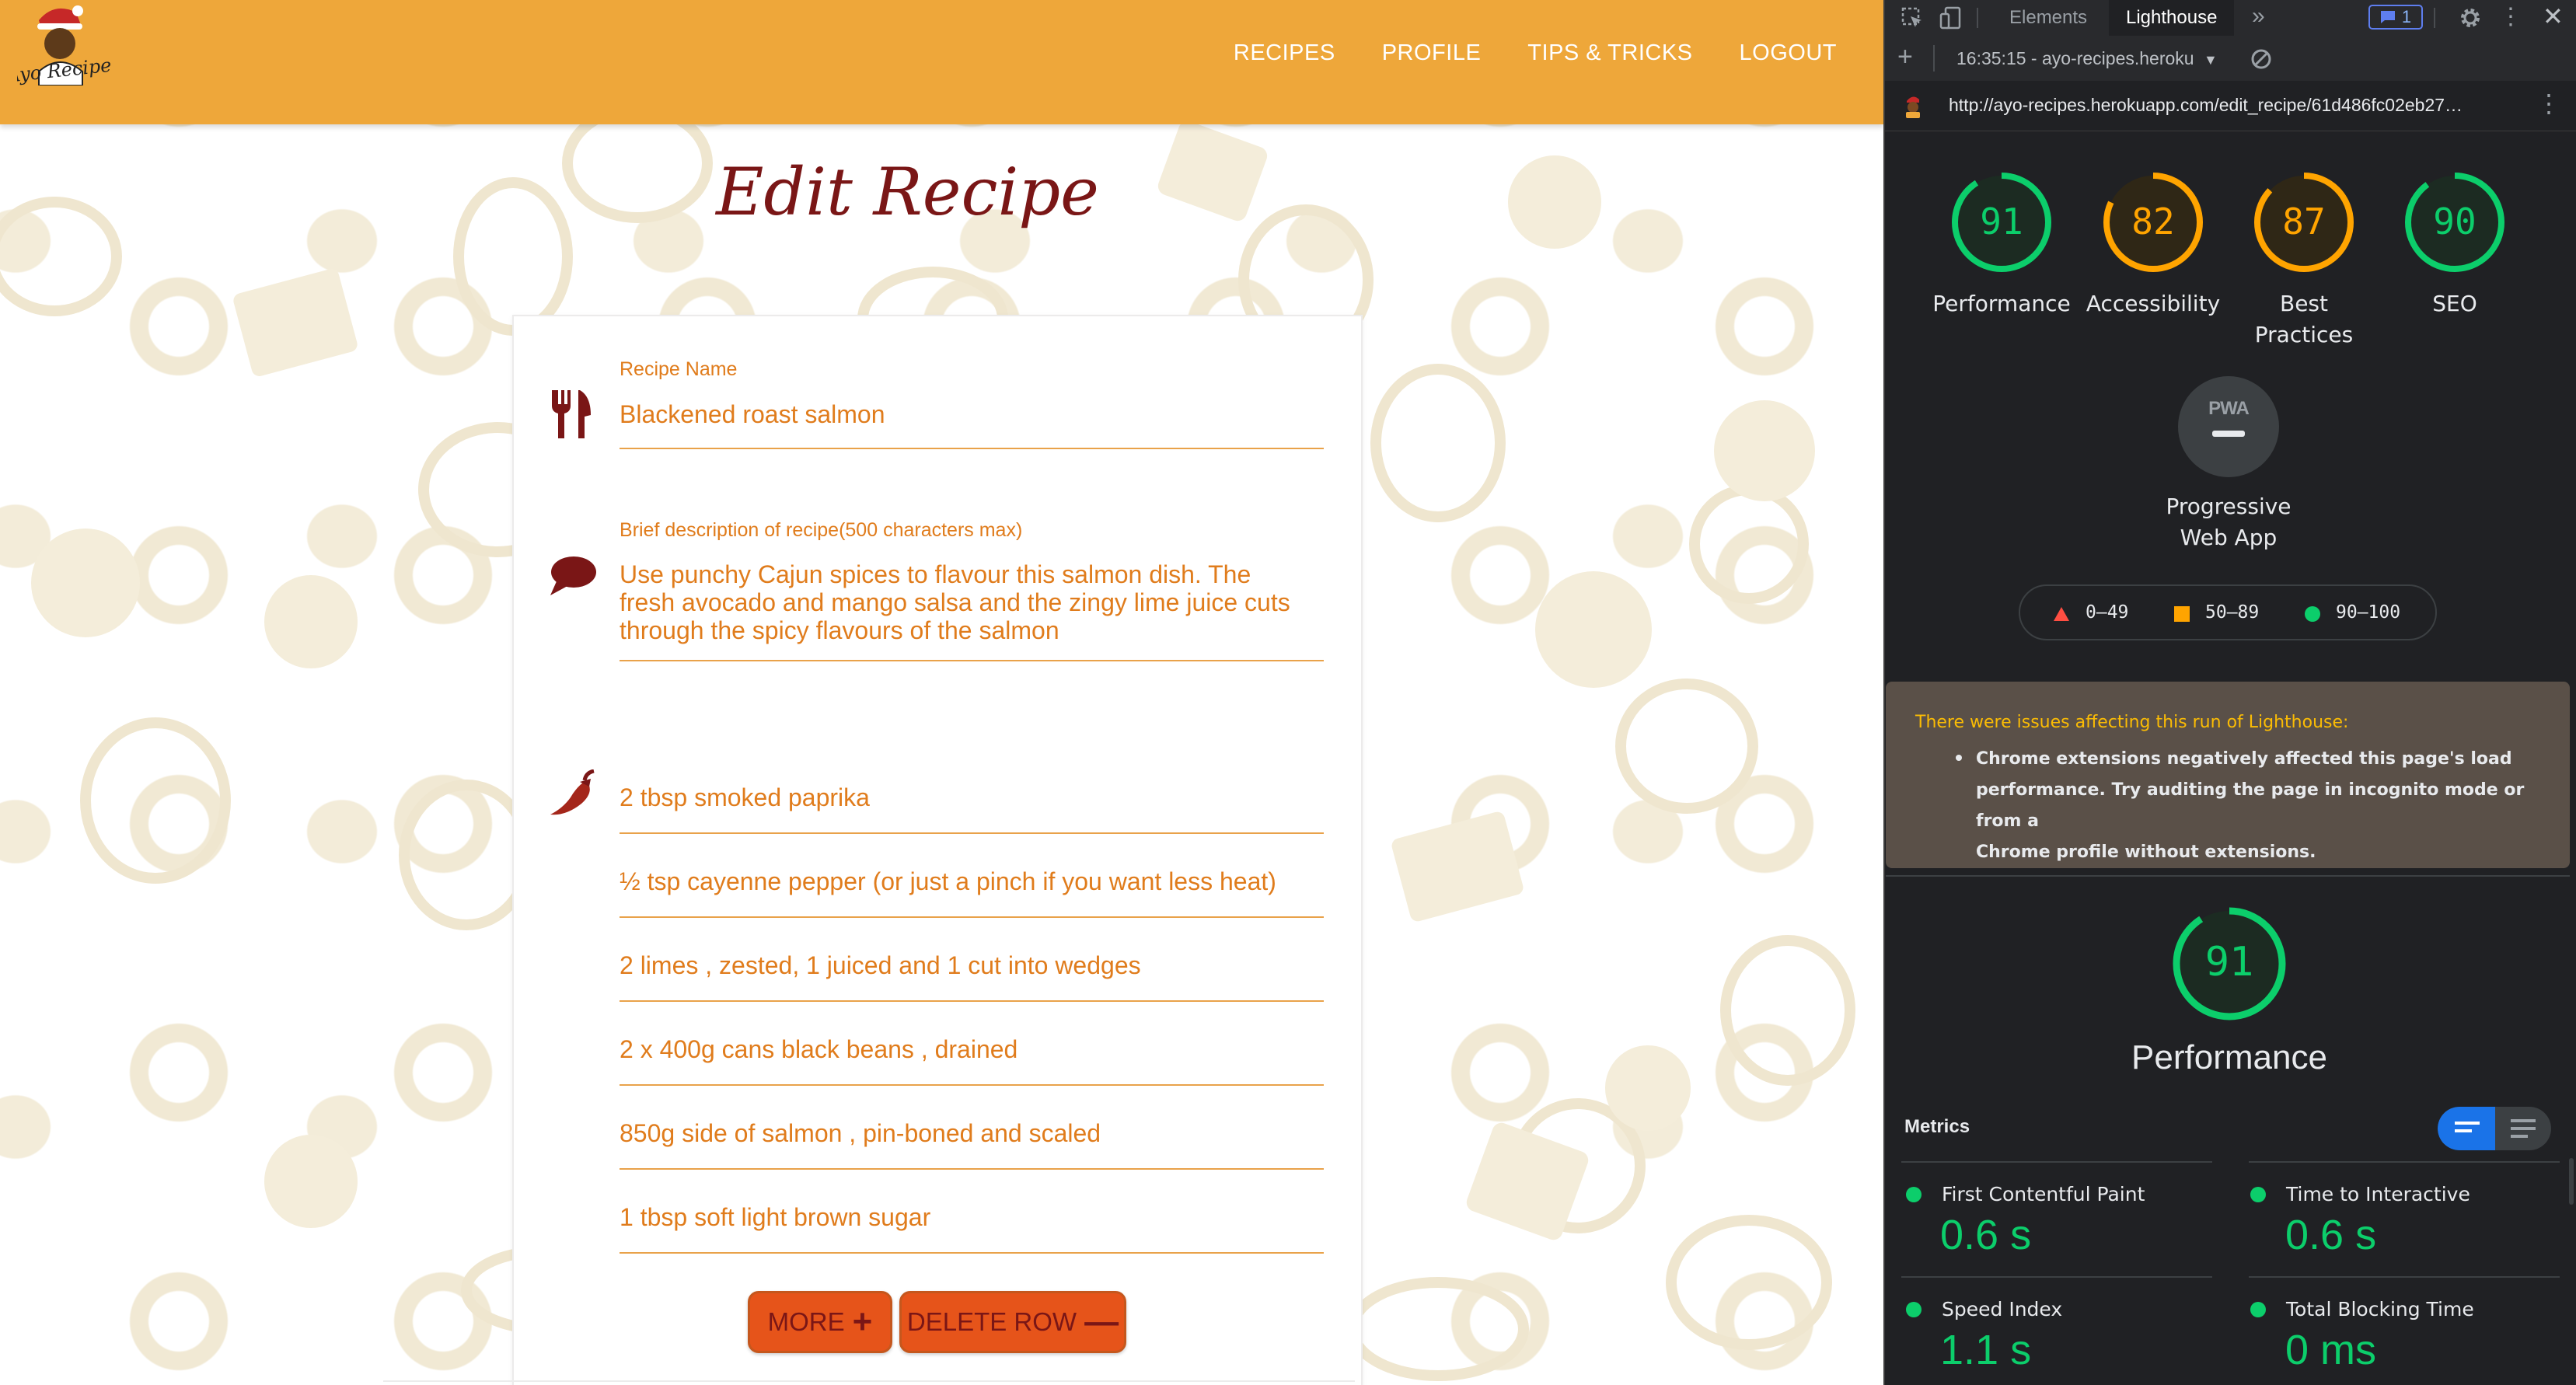 This screenshot has width=2576, height=1385. What do you see at coordinates (819, 1049) in the screenshot?
I see `ingredient-input: 2 x 400g cans black beans , drained` at bounding box center [819, 1049].